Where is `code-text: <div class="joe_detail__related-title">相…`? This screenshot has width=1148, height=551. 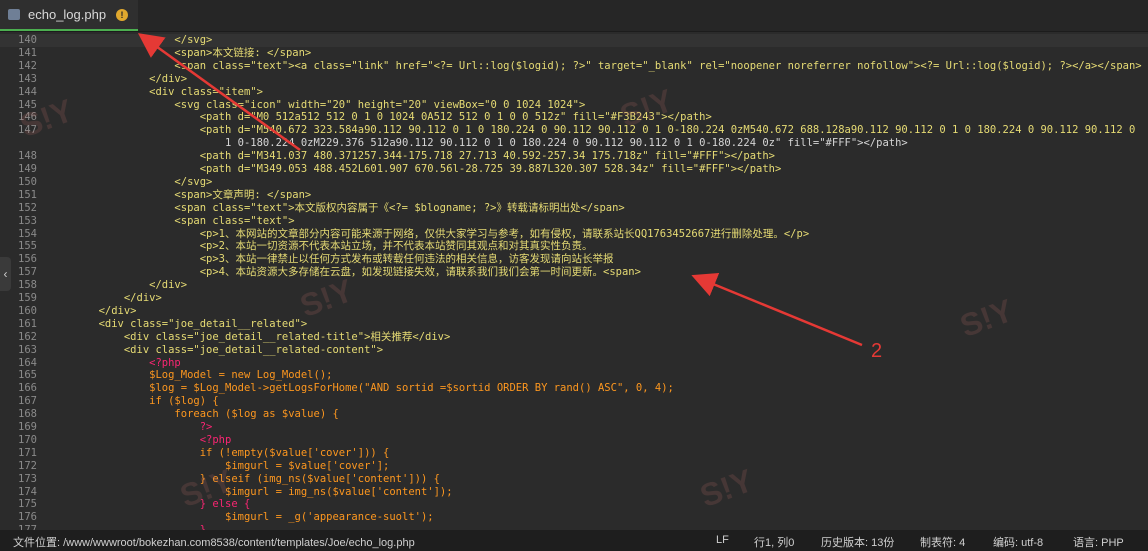 code-text: <div class="joe_detail__related-title">相… is located at coordinates (249, 337).